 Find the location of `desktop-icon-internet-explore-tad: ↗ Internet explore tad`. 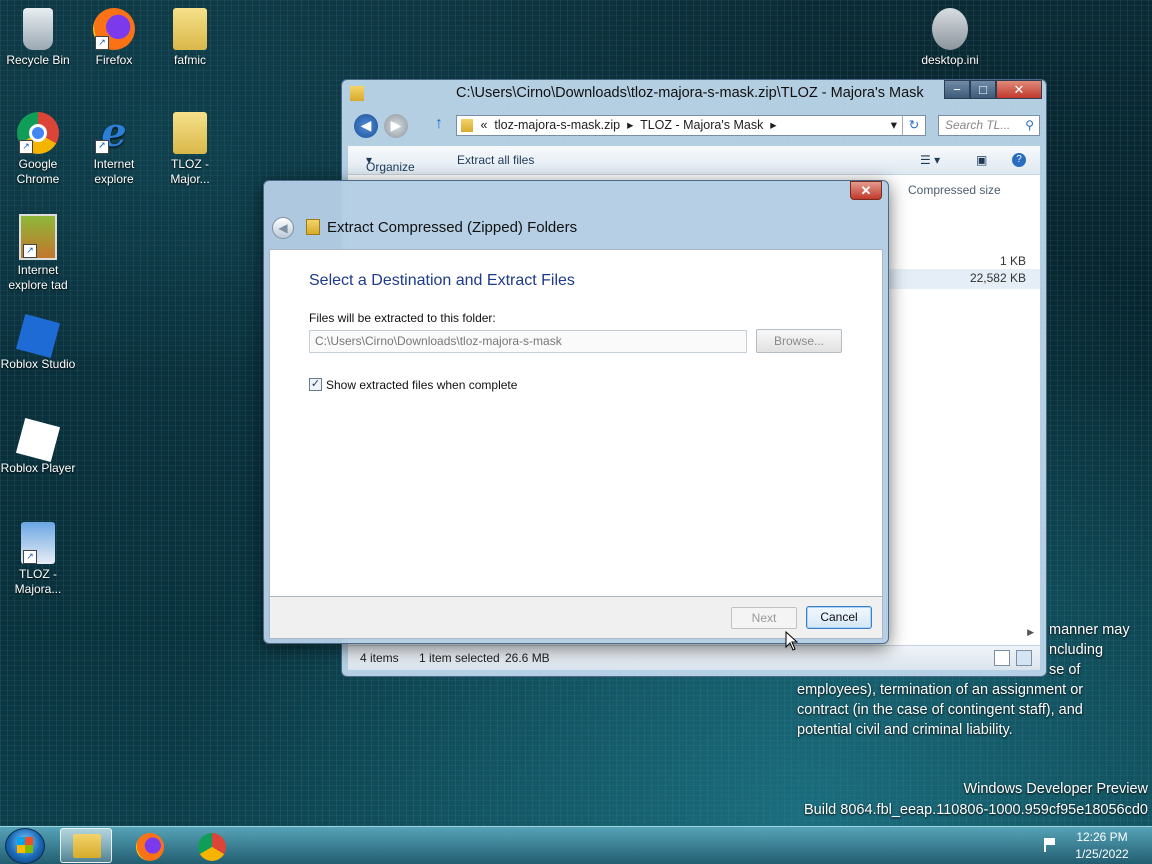

desktop-icon-internet-explore-tad: ↗ Internet explore tad is located at coordinates (38, 253).